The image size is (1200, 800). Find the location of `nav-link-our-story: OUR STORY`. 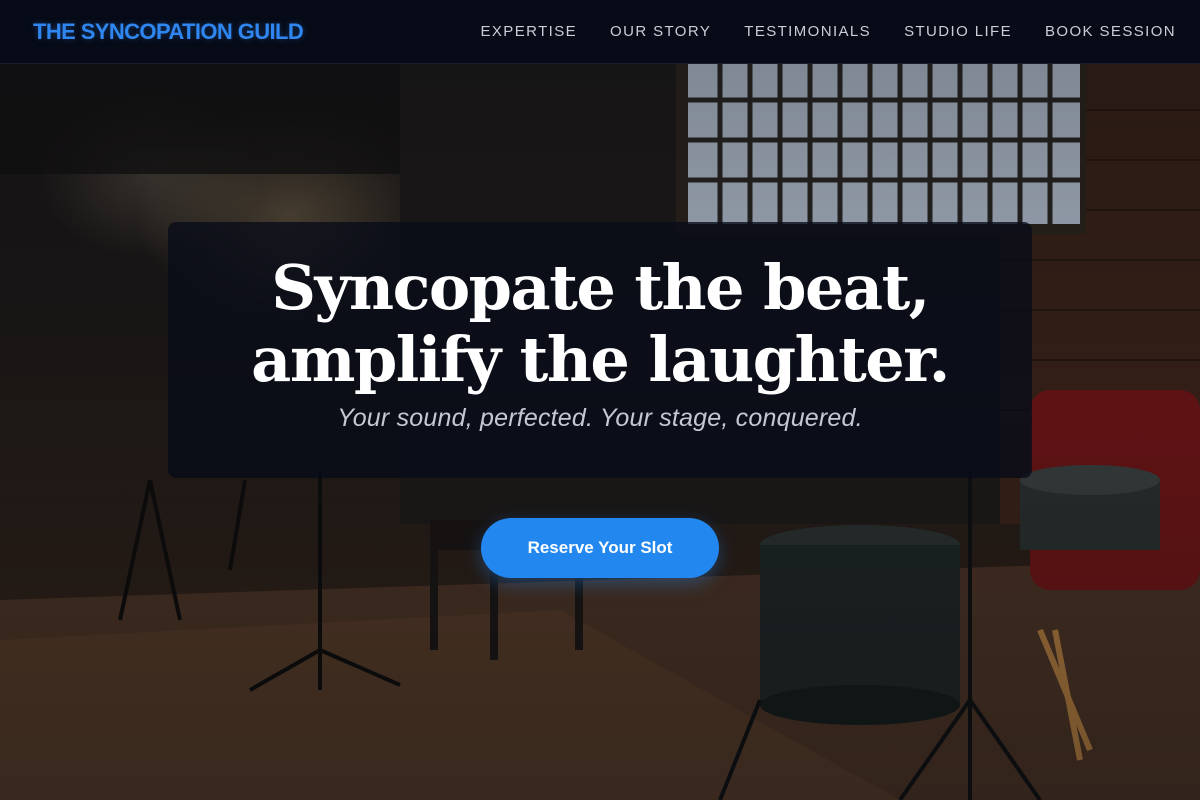

nav-link-our-story: OUR STORY is located at coordinates (660, 31).